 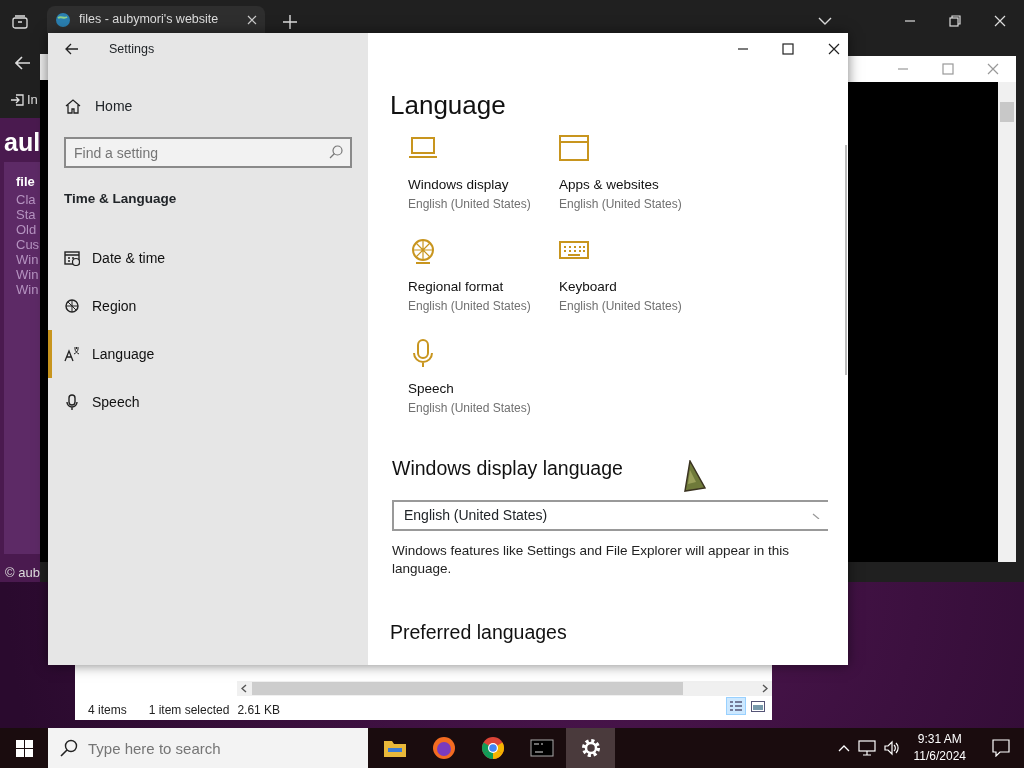 I want to click on tab-list-icon, so click(x=20, y=22).